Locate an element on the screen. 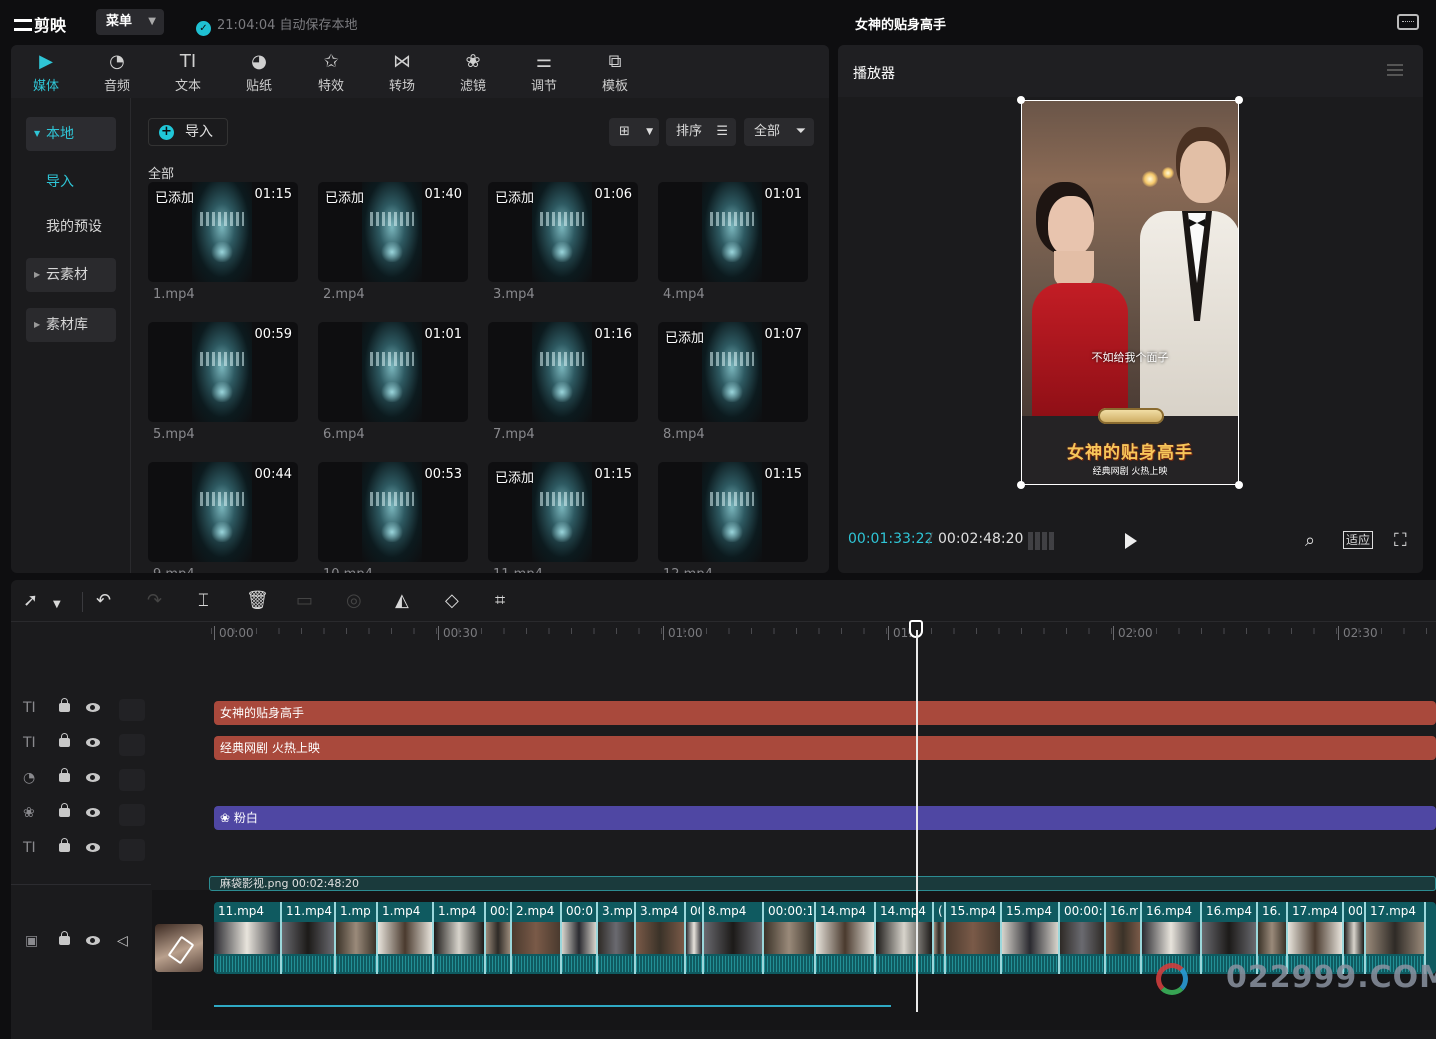 The image size is (1436, 1039). cover-clip: 麻袋影视.png 00:02:48:20 is located at coordinates (822, 883).